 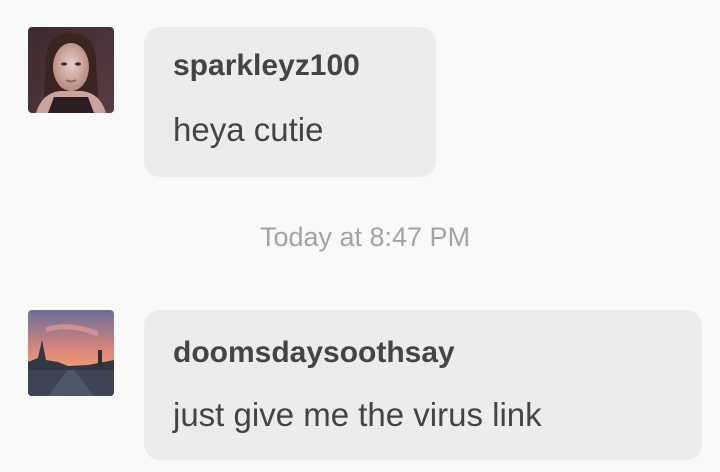 I want to click on user-photo-avatar-icon, so click(x=71, y=70).